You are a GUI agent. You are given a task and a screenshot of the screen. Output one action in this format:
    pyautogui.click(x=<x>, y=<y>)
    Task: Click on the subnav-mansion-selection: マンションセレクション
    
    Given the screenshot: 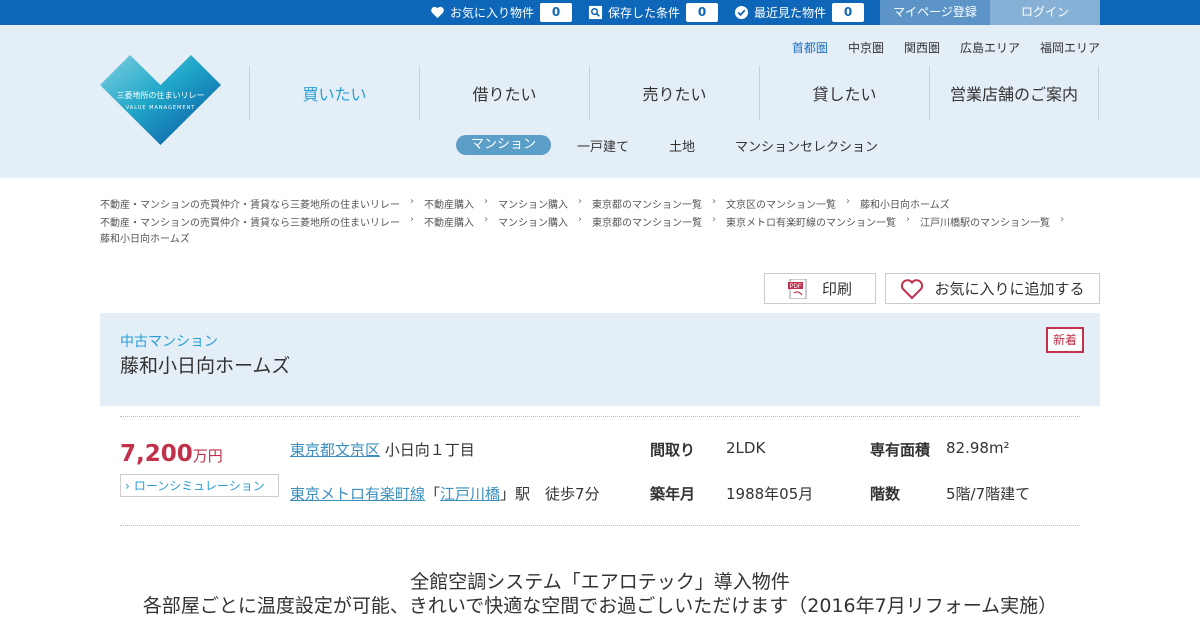 What is the action you would take?
    pyautogui.click(x=806, y=145)
    